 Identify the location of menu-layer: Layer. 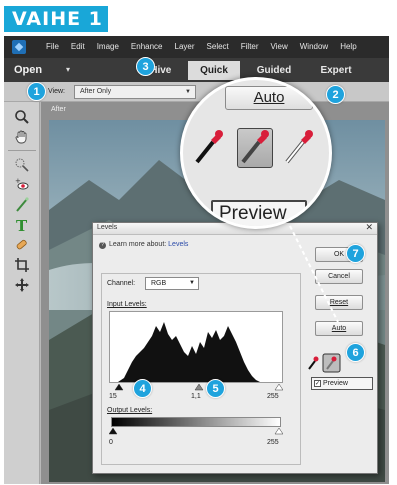
(185, 47).